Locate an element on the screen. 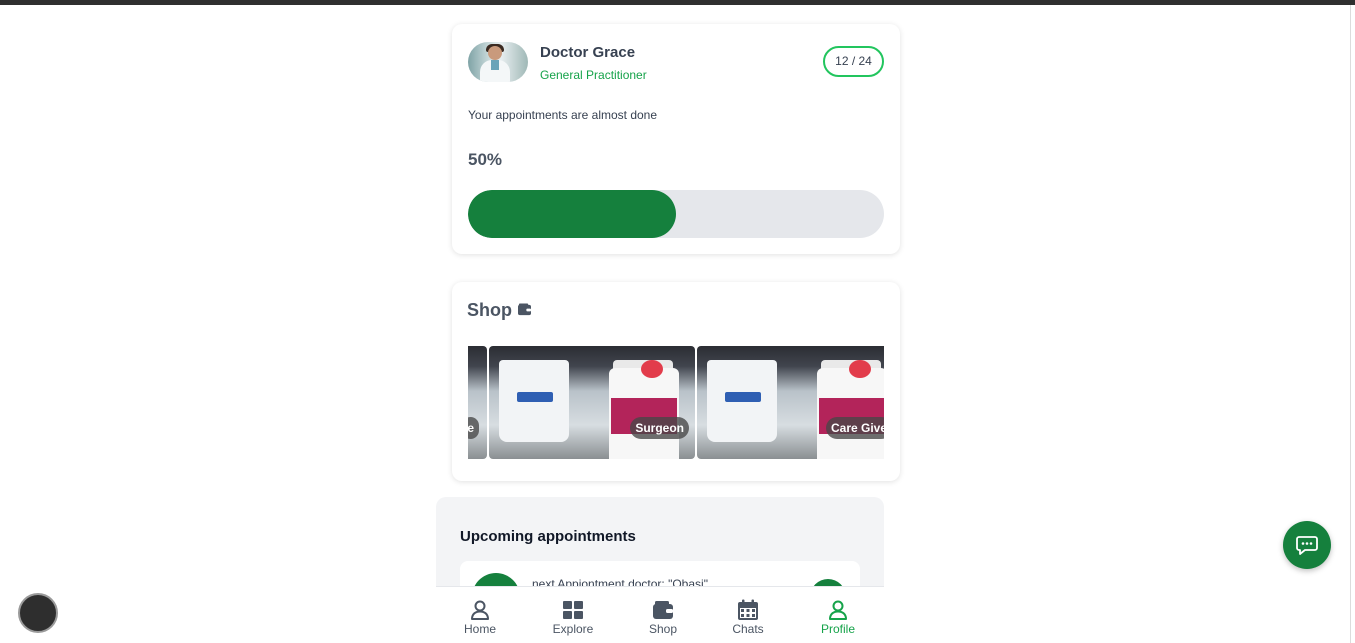 The width and height of the screenshot is (1355, 643). shop-item-label: e is located at coordinates (473, 428).